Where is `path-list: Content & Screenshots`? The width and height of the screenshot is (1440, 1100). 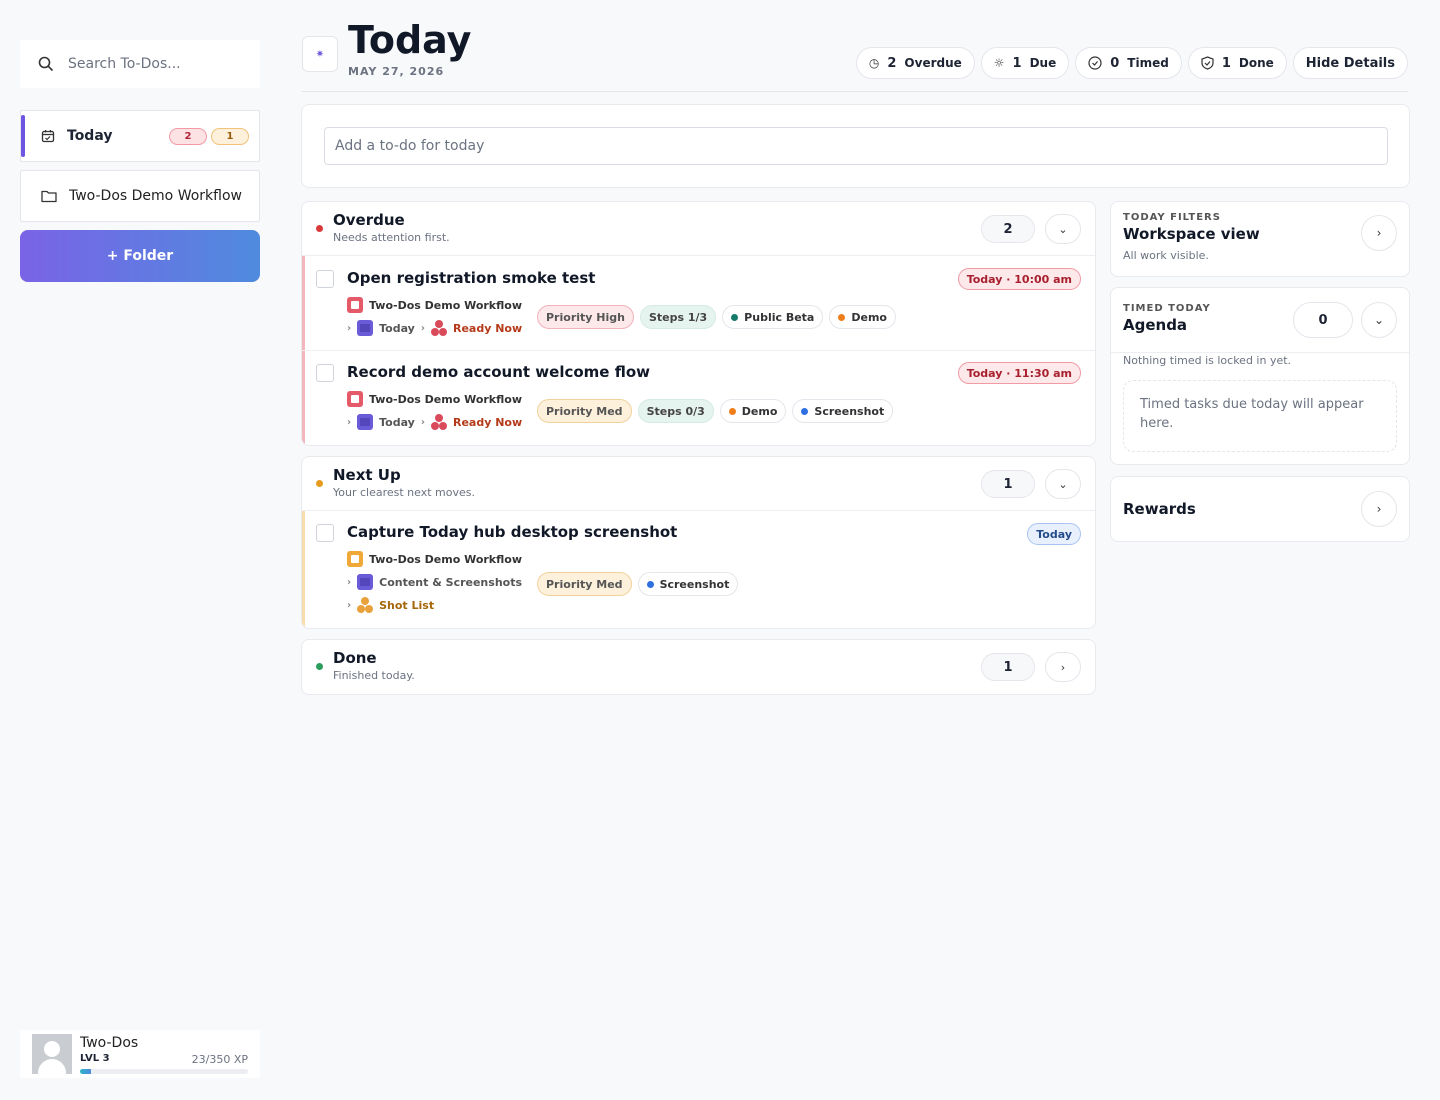
path-list: Content & Screenshots is located at coordinates (451, 582).